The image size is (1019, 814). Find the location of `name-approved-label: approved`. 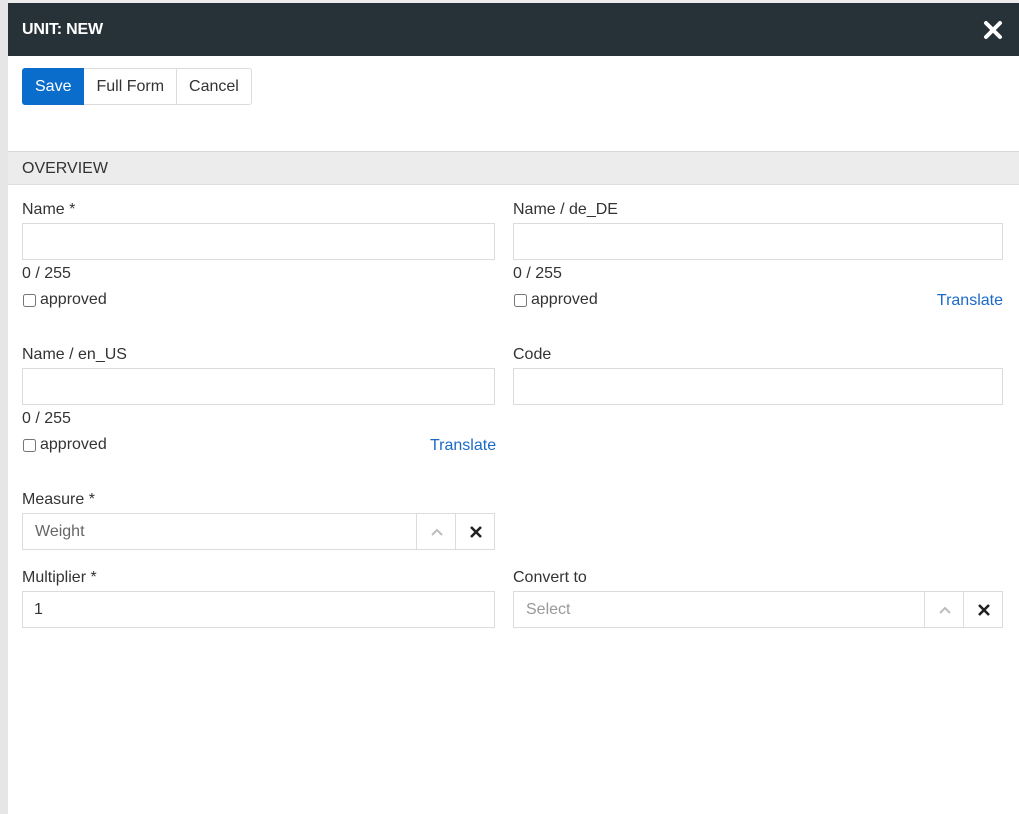

name-approved-label: approved is located at coordinates (73, 299).